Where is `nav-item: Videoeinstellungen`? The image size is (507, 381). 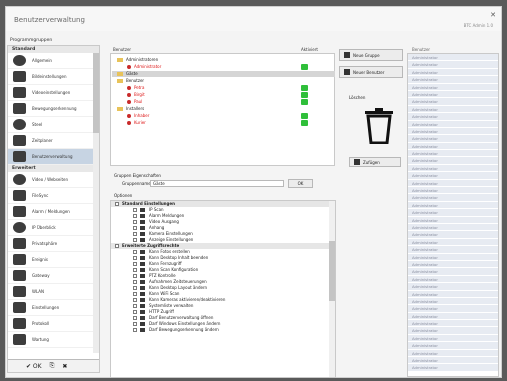
nav-item: Videoeinstellungen is located at coordinates (53, 93).